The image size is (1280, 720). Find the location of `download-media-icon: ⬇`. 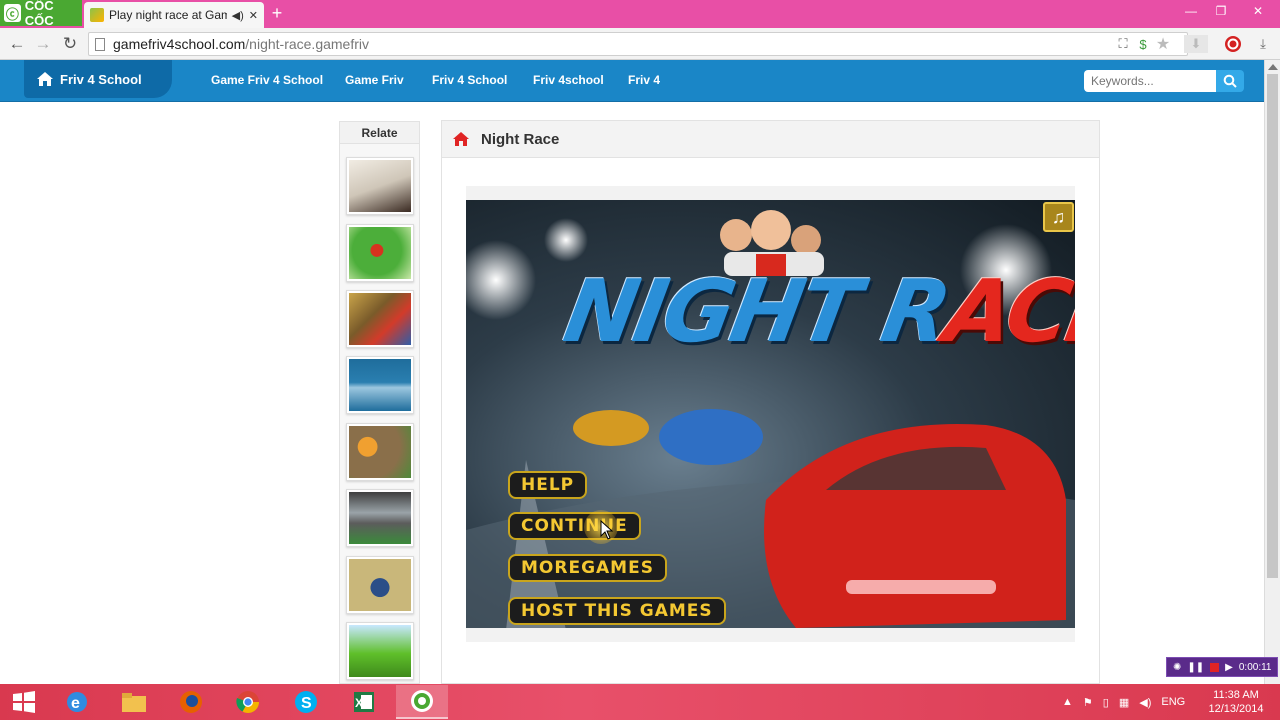

download-media-icon: ⬇ is located at coordinates (1196, 44).